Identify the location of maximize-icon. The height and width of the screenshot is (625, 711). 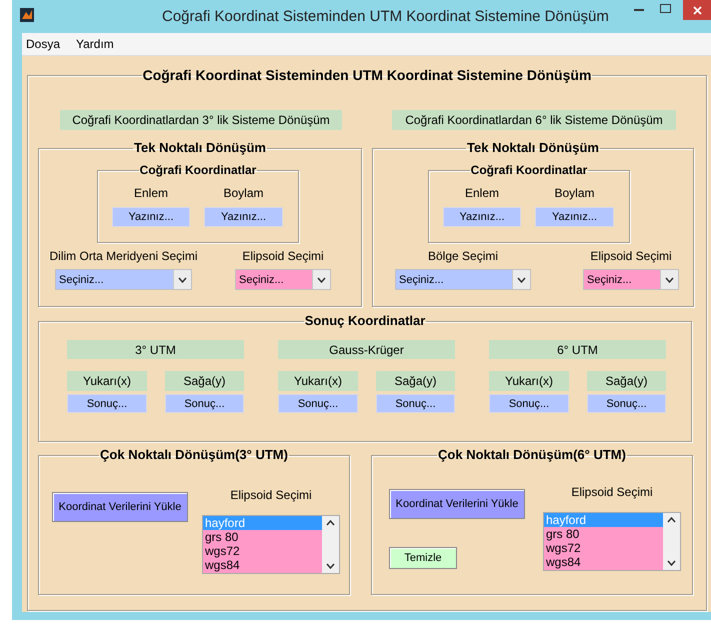
(665, 8).